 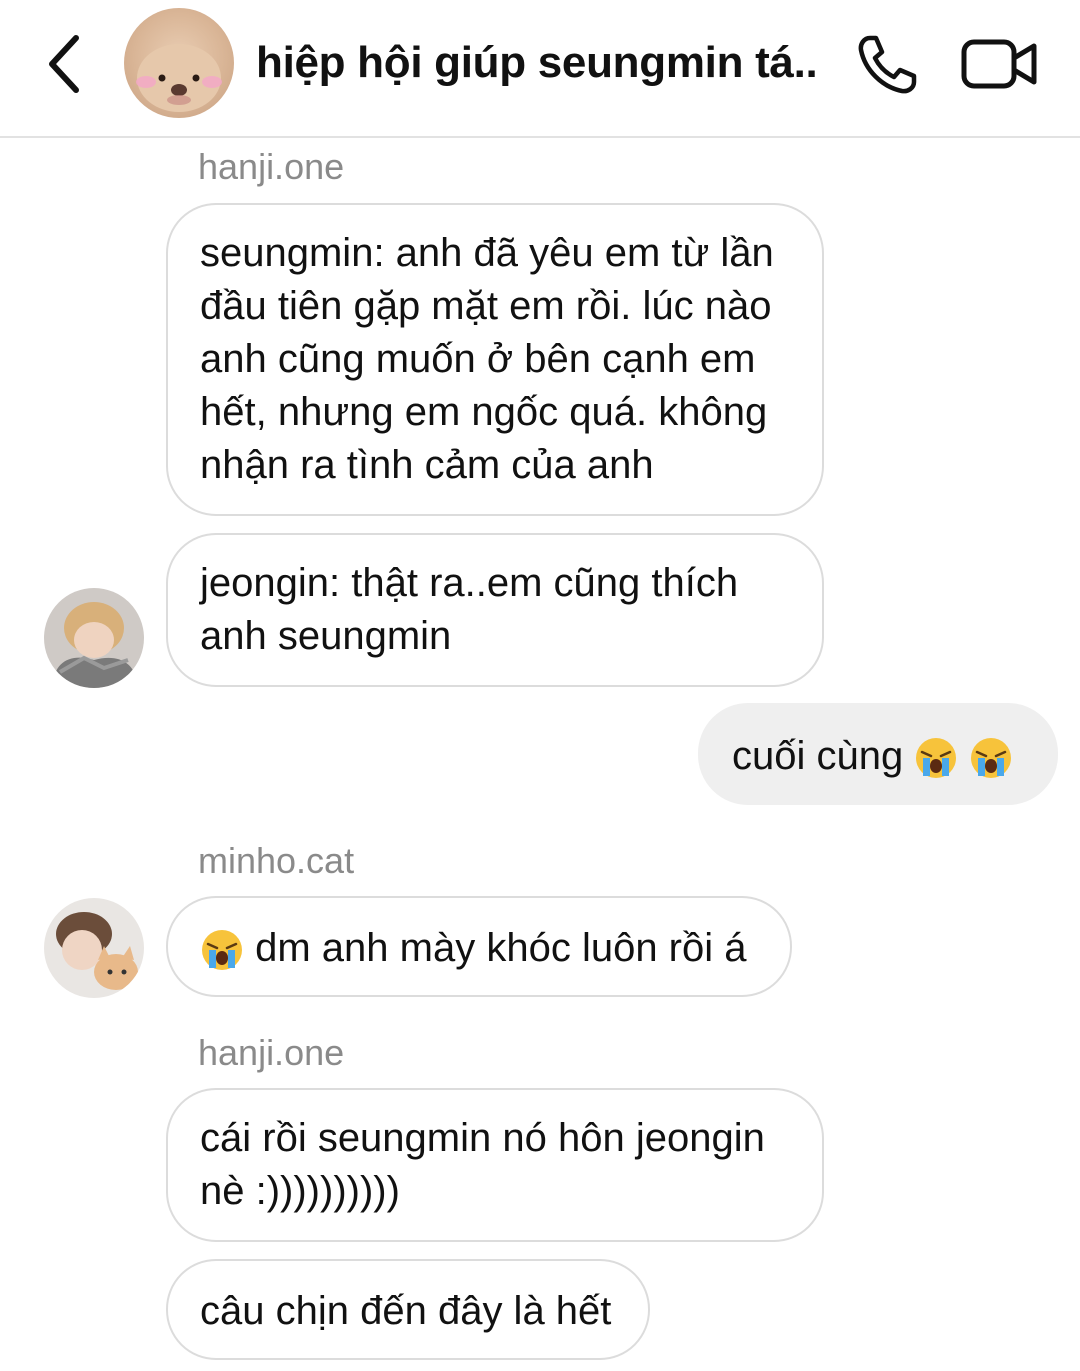 I want to click on own-message-bubble: cuối cùng, so click(x=878, y=754).